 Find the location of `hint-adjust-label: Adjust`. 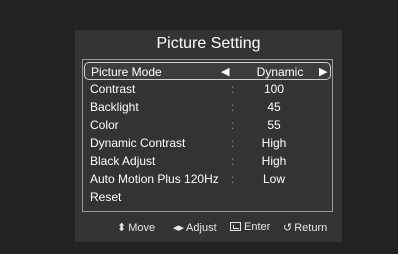

hint-adjust-label: Adjust is located at coordinates (201, 228).